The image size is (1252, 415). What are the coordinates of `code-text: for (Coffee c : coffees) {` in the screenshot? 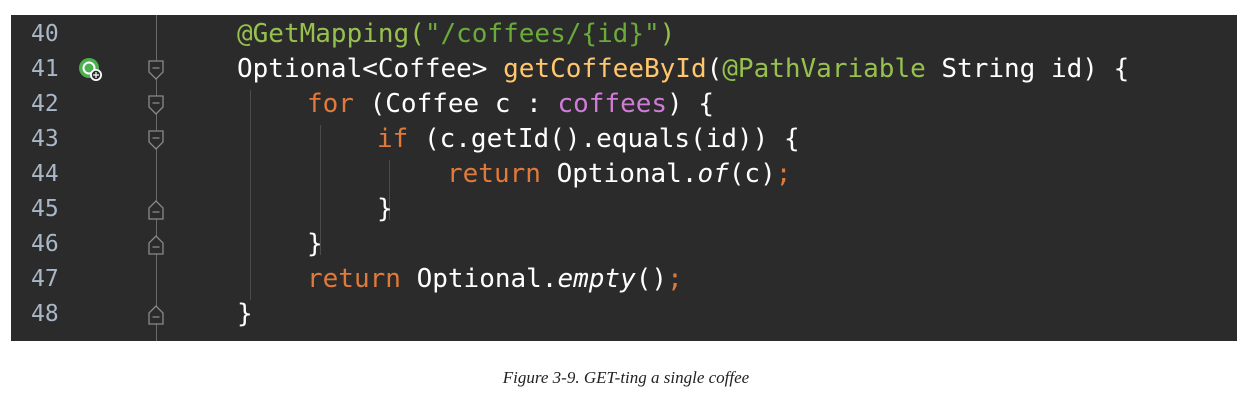 It's located at (510, 104).